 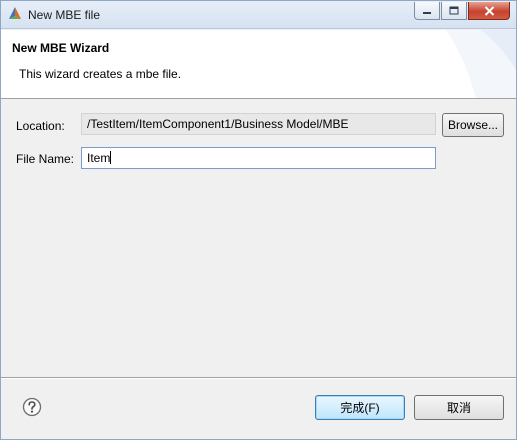 I want to click on maximize-icon, so click(x=454, y=10).